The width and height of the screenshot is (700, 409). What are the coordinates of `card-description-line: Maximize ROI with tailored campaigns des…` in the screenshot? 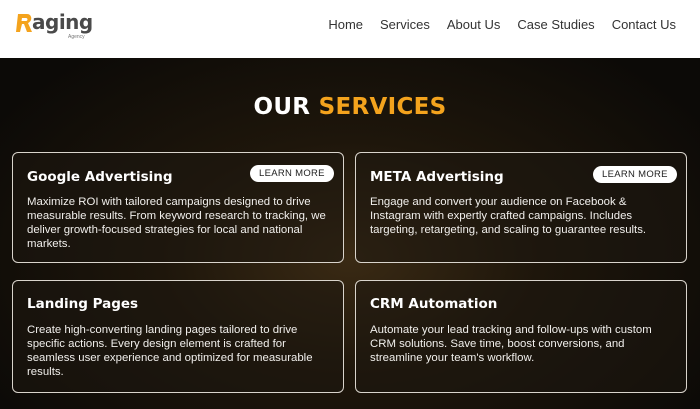 It's located at (169, 202).